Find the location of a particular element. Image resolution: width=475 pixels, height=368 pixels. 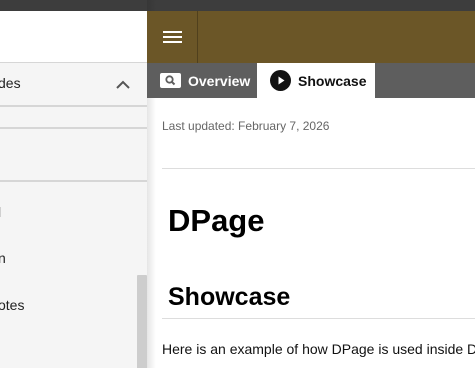

chevron-up-icon is located at coordinates (123, 85).